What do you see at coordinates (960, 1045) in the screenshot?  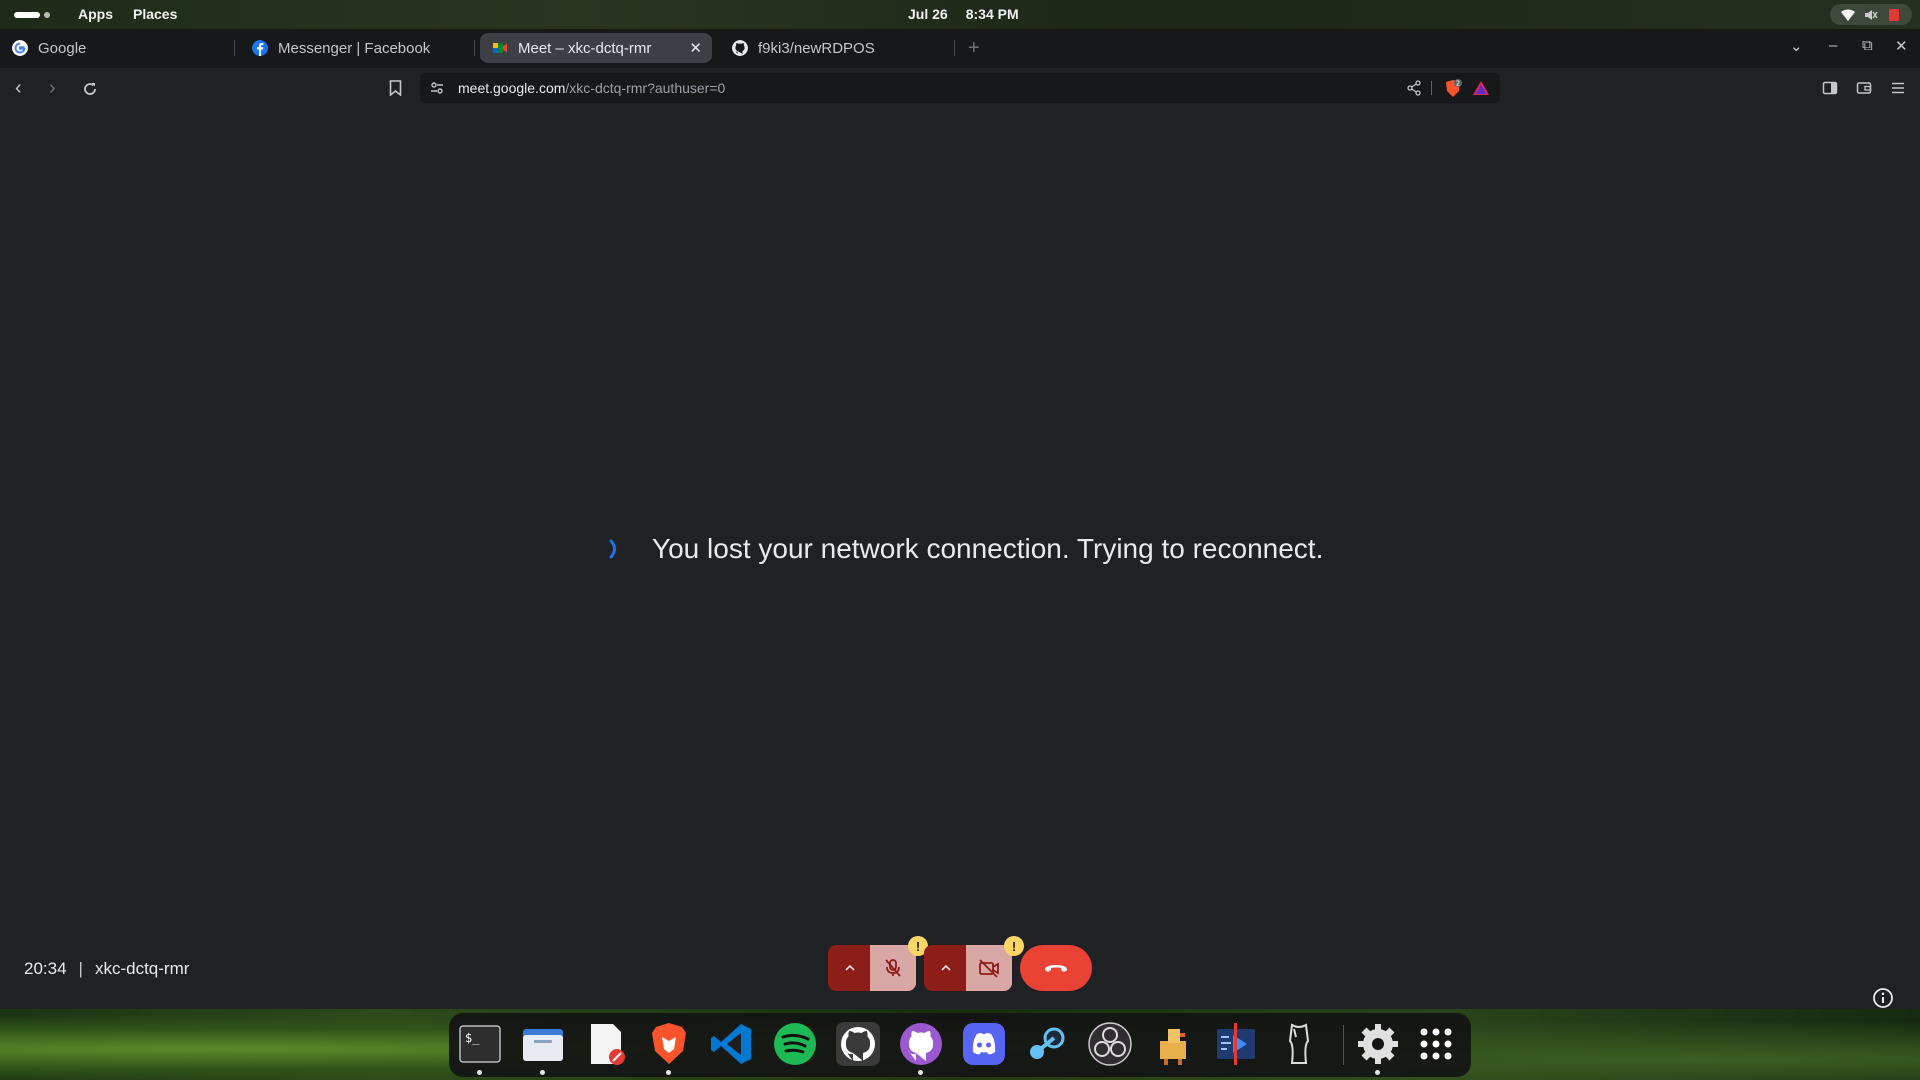 I see `dock: $_` at bounding box center [960, 1045].